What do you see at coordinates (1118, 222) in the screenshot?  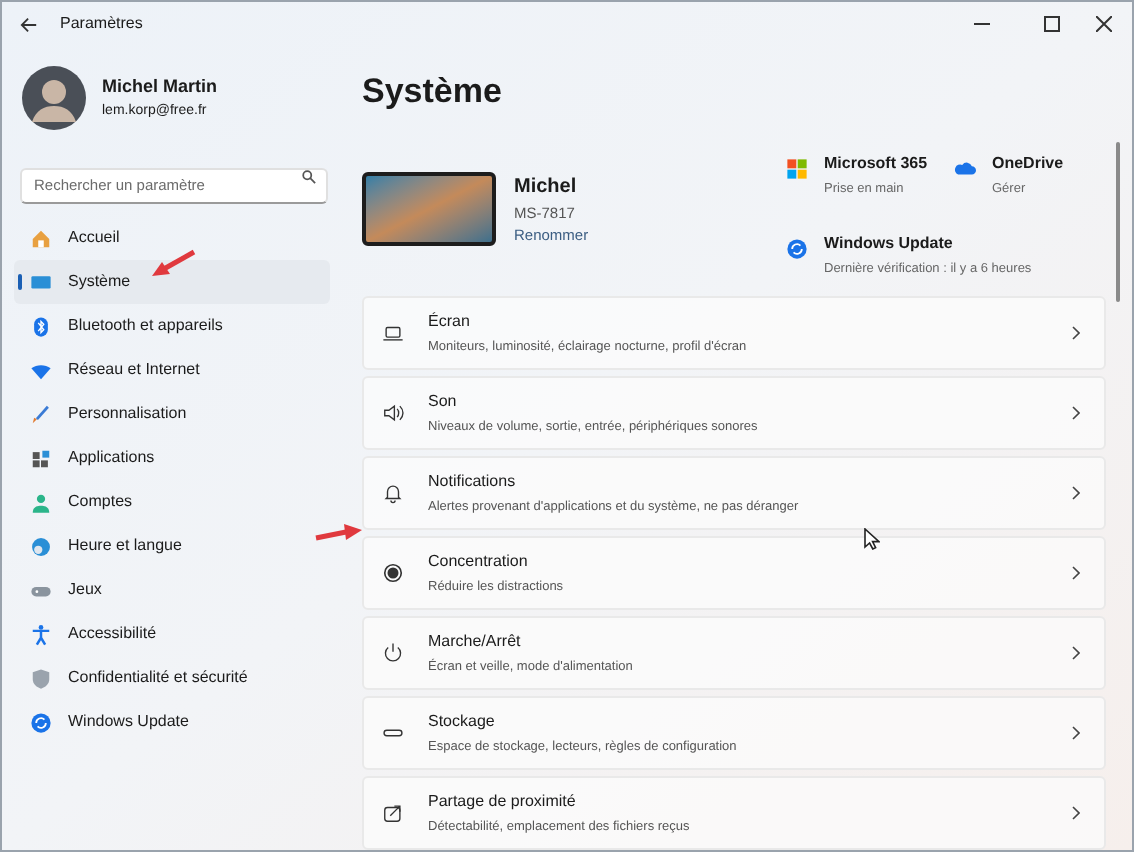 I see `scrollbar-thumb` at bounding box center [1118, 222].